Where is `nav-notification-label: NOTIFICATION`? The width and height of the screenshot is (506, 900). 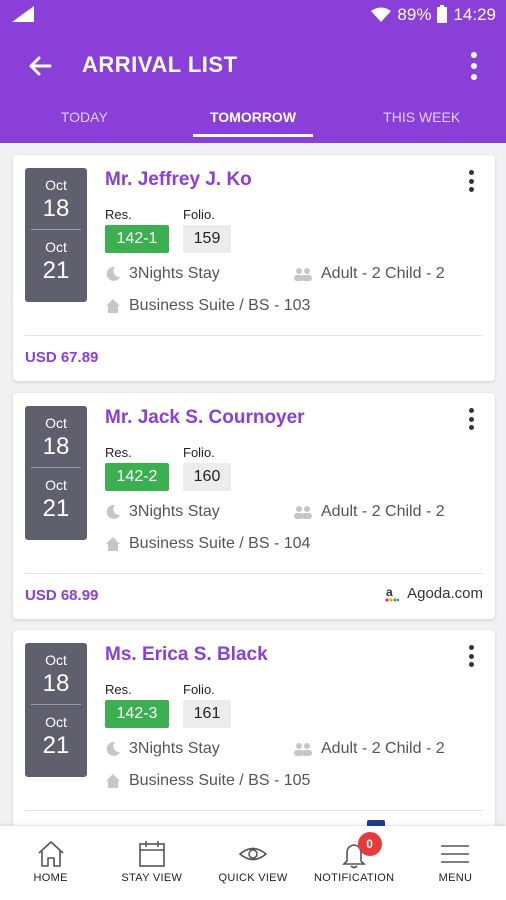
nav-notification-label: NOTIFICATION is located at coordinates (354, 878).